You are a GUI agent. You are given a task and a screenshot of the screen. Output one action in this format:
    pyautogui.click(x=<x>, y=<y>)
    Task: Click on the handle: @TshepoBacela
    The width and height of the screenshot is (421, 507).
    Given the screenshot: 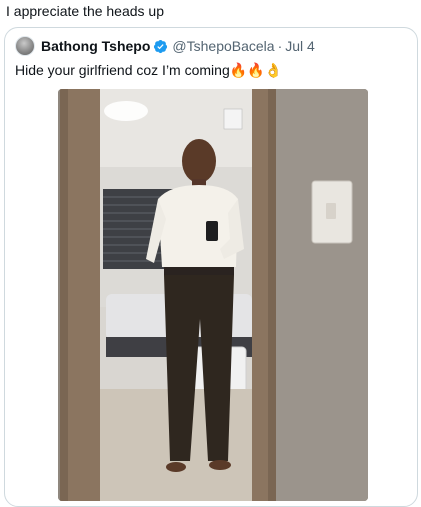 What is the action you would take?
    pyautogui.click(x=223, y=46)
    